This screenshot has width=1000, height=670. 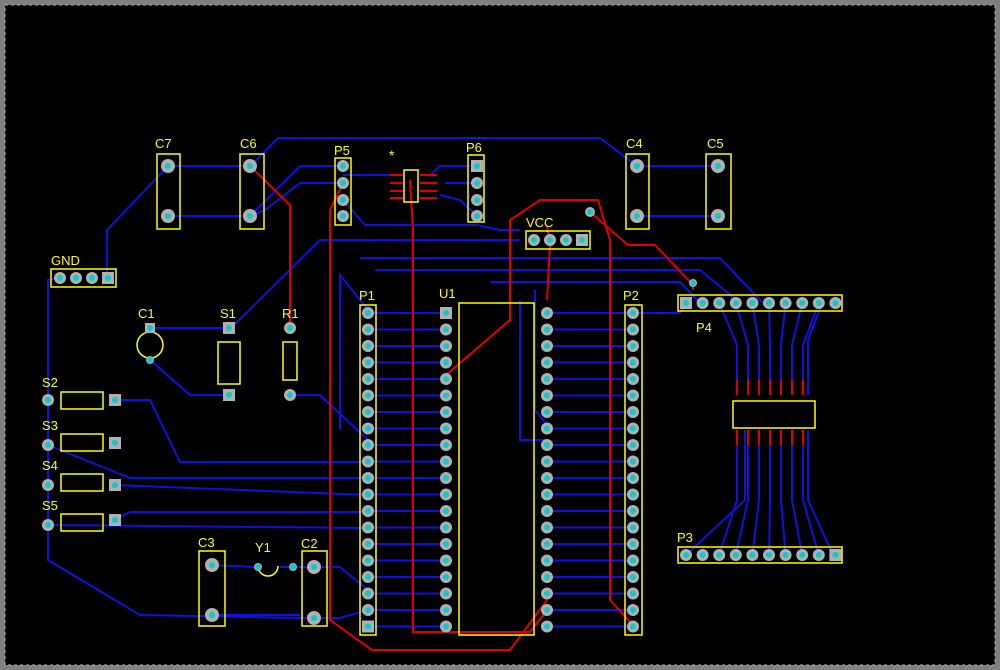 What do you see at coordinates (447, 293) in the screenshot?
I see `label-u1: U1` at bounding box center [447, 293].